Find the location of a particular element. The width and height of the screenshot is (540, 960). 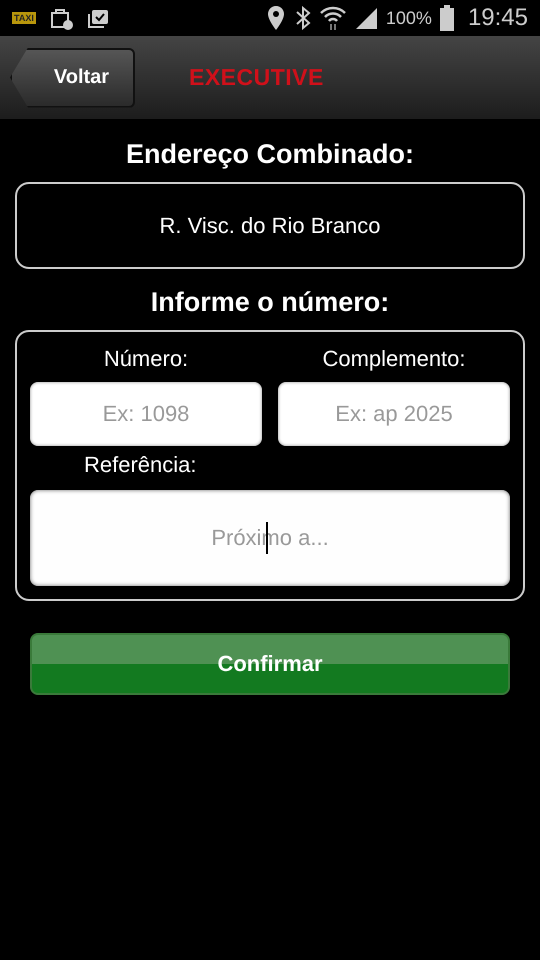

taxi-app-icon: TAXI is located at coordinates (24, 18).